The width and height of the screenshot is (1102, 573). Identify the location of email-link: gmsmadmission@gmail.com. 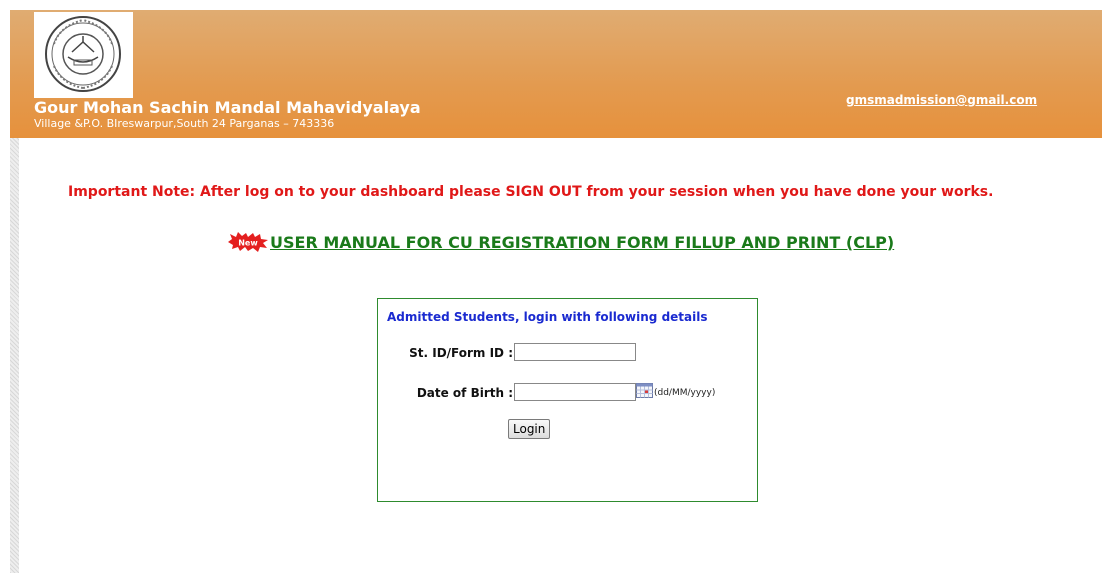
(941, 100).